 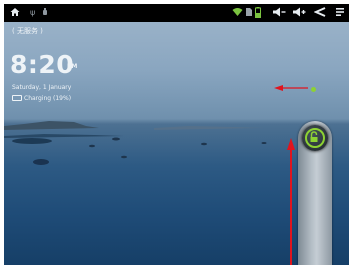 What do you see at coordinates (237, 13) in the screenshot?
I see `wifi-icon` at bounding box center [237, 13].